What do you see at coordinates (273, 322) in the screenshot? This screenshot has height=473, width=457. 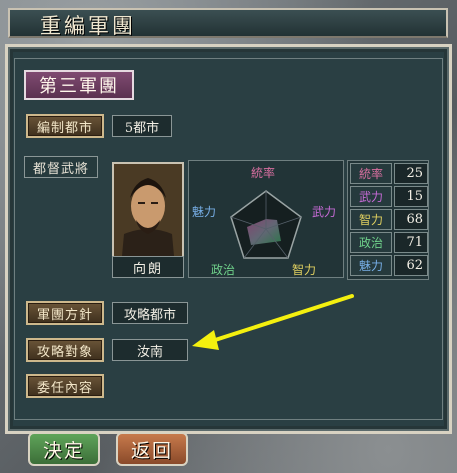 I see `yellow-arrow-icon` at bounding box center [273, 322].